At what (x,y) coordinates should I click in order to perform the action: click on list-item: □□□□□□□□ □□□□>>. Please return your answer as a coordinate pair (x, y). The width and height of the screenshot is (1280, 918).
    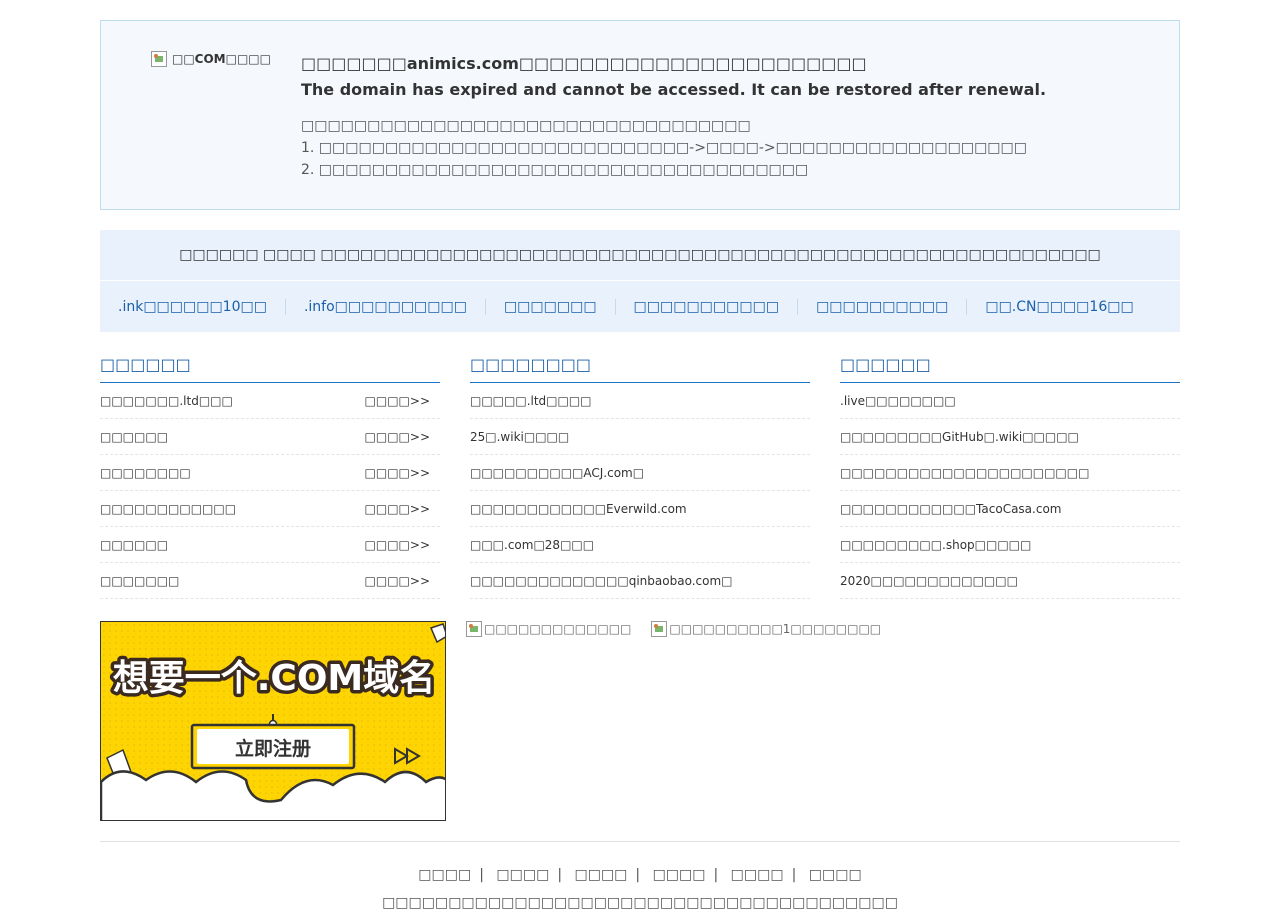
    Looking at the image, I should click on (270, 473).